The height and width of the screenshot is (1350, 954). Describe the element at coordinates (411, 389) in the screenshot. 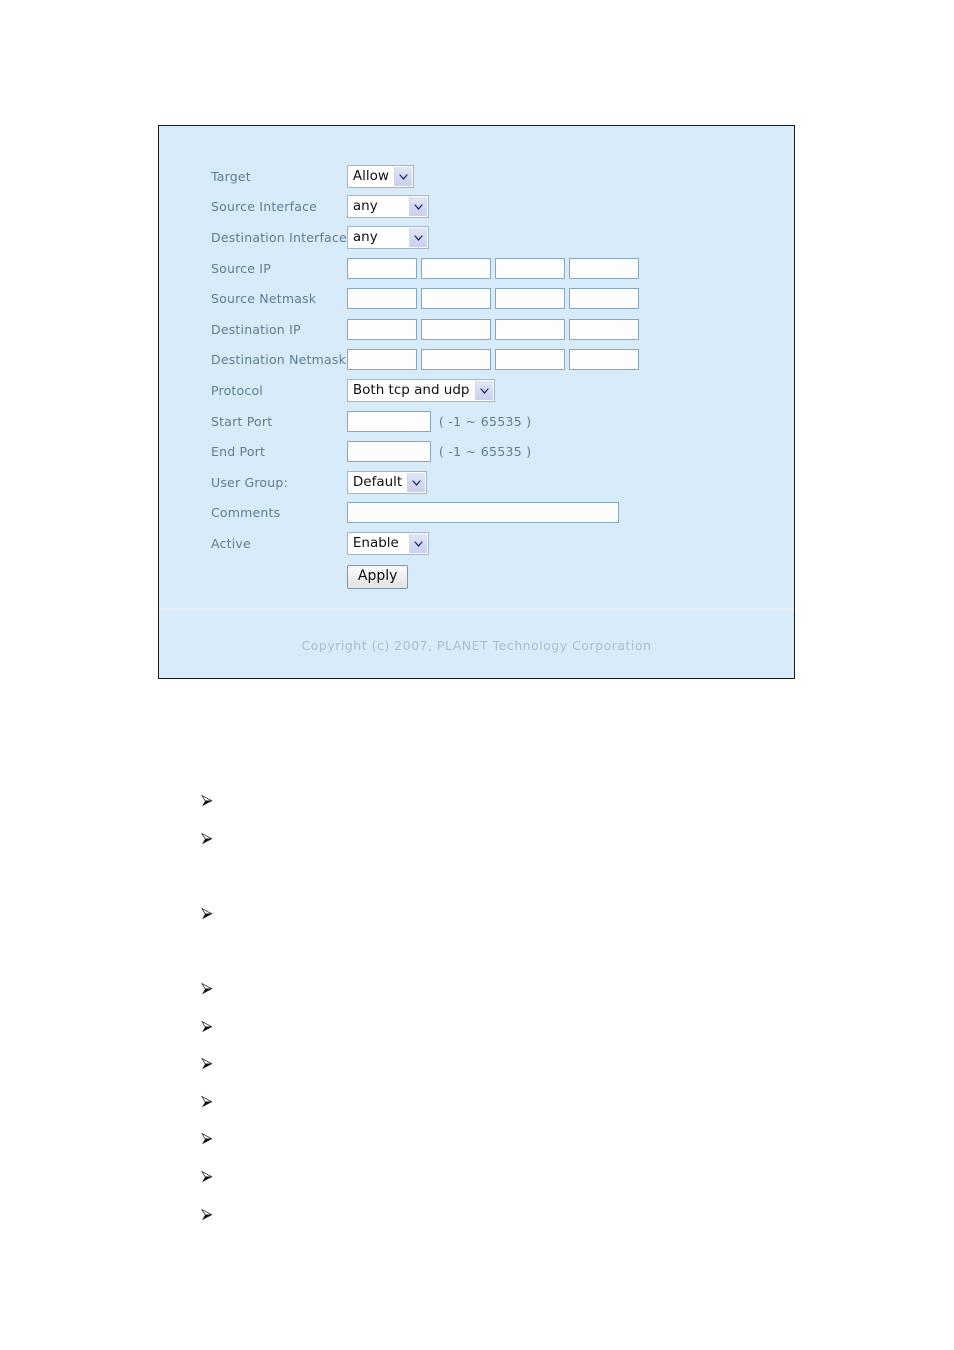

I see `select-value-protocol: Both tcp and udp` at that location.